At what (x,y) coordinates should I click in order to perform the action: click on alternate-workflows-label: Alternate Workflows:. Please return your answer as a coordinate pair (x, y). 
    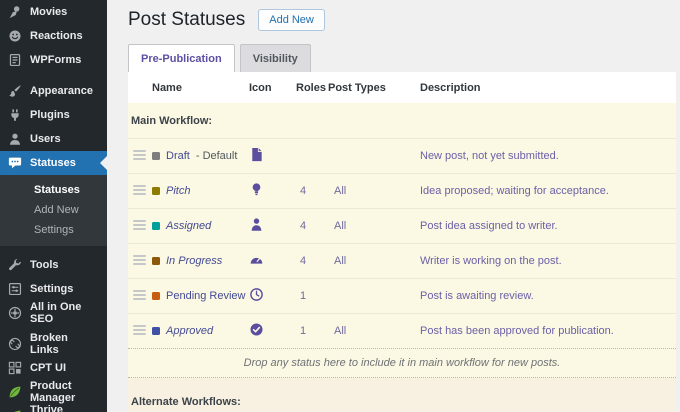
    Looking at the image, I should click on (402, 395).